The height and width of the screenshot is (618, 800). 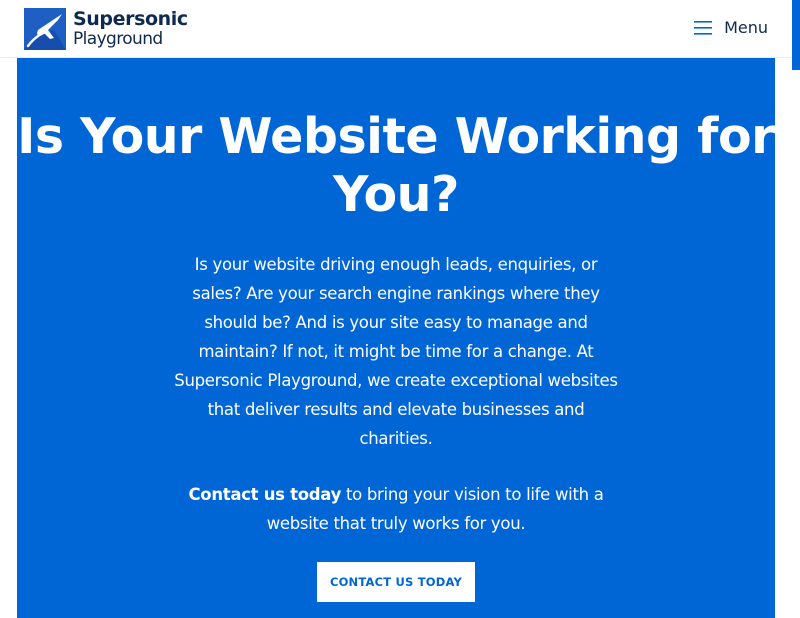 What do you see at coordinates (396, 582) in the screenshot?
I see `contact-us-button: CONTACT US TODAY` at bounding box center [396, 582].